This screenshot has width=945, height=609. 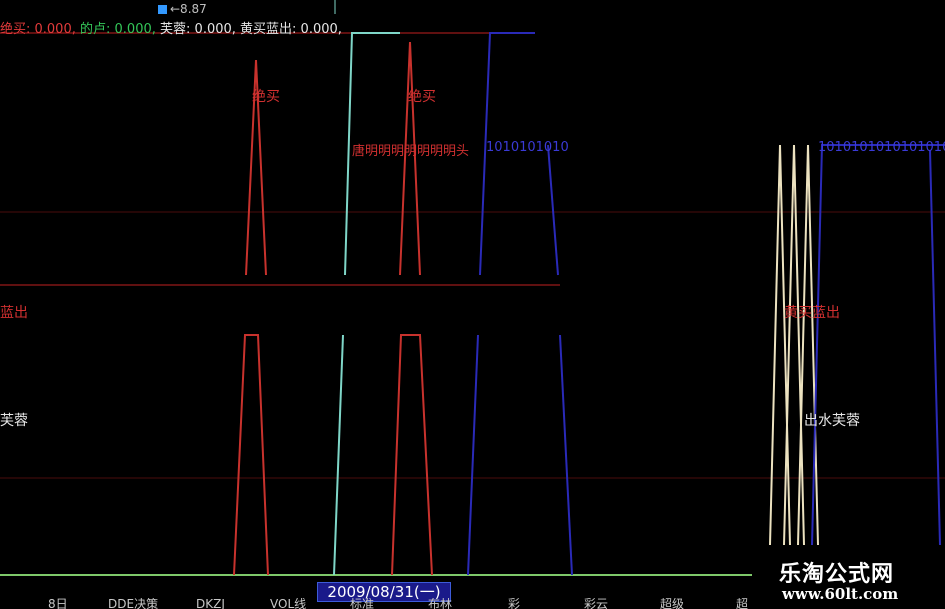 What do you see at coordinates (878, 345) in the screenshot?
I see `blue-plateau-right` at bounding box center [878, 345].